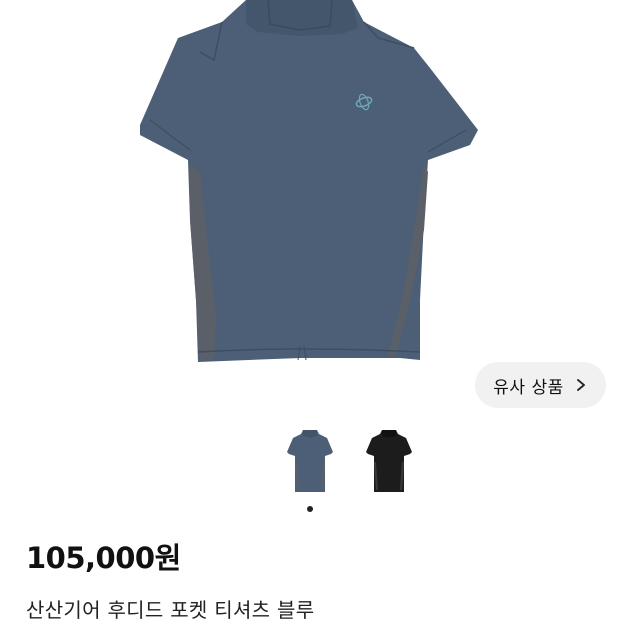 This screenshot has width=620, height=623. Describe the element at coordinates (310, 509) in the screenshot. I see `gallery-indicator-dot` at that location.